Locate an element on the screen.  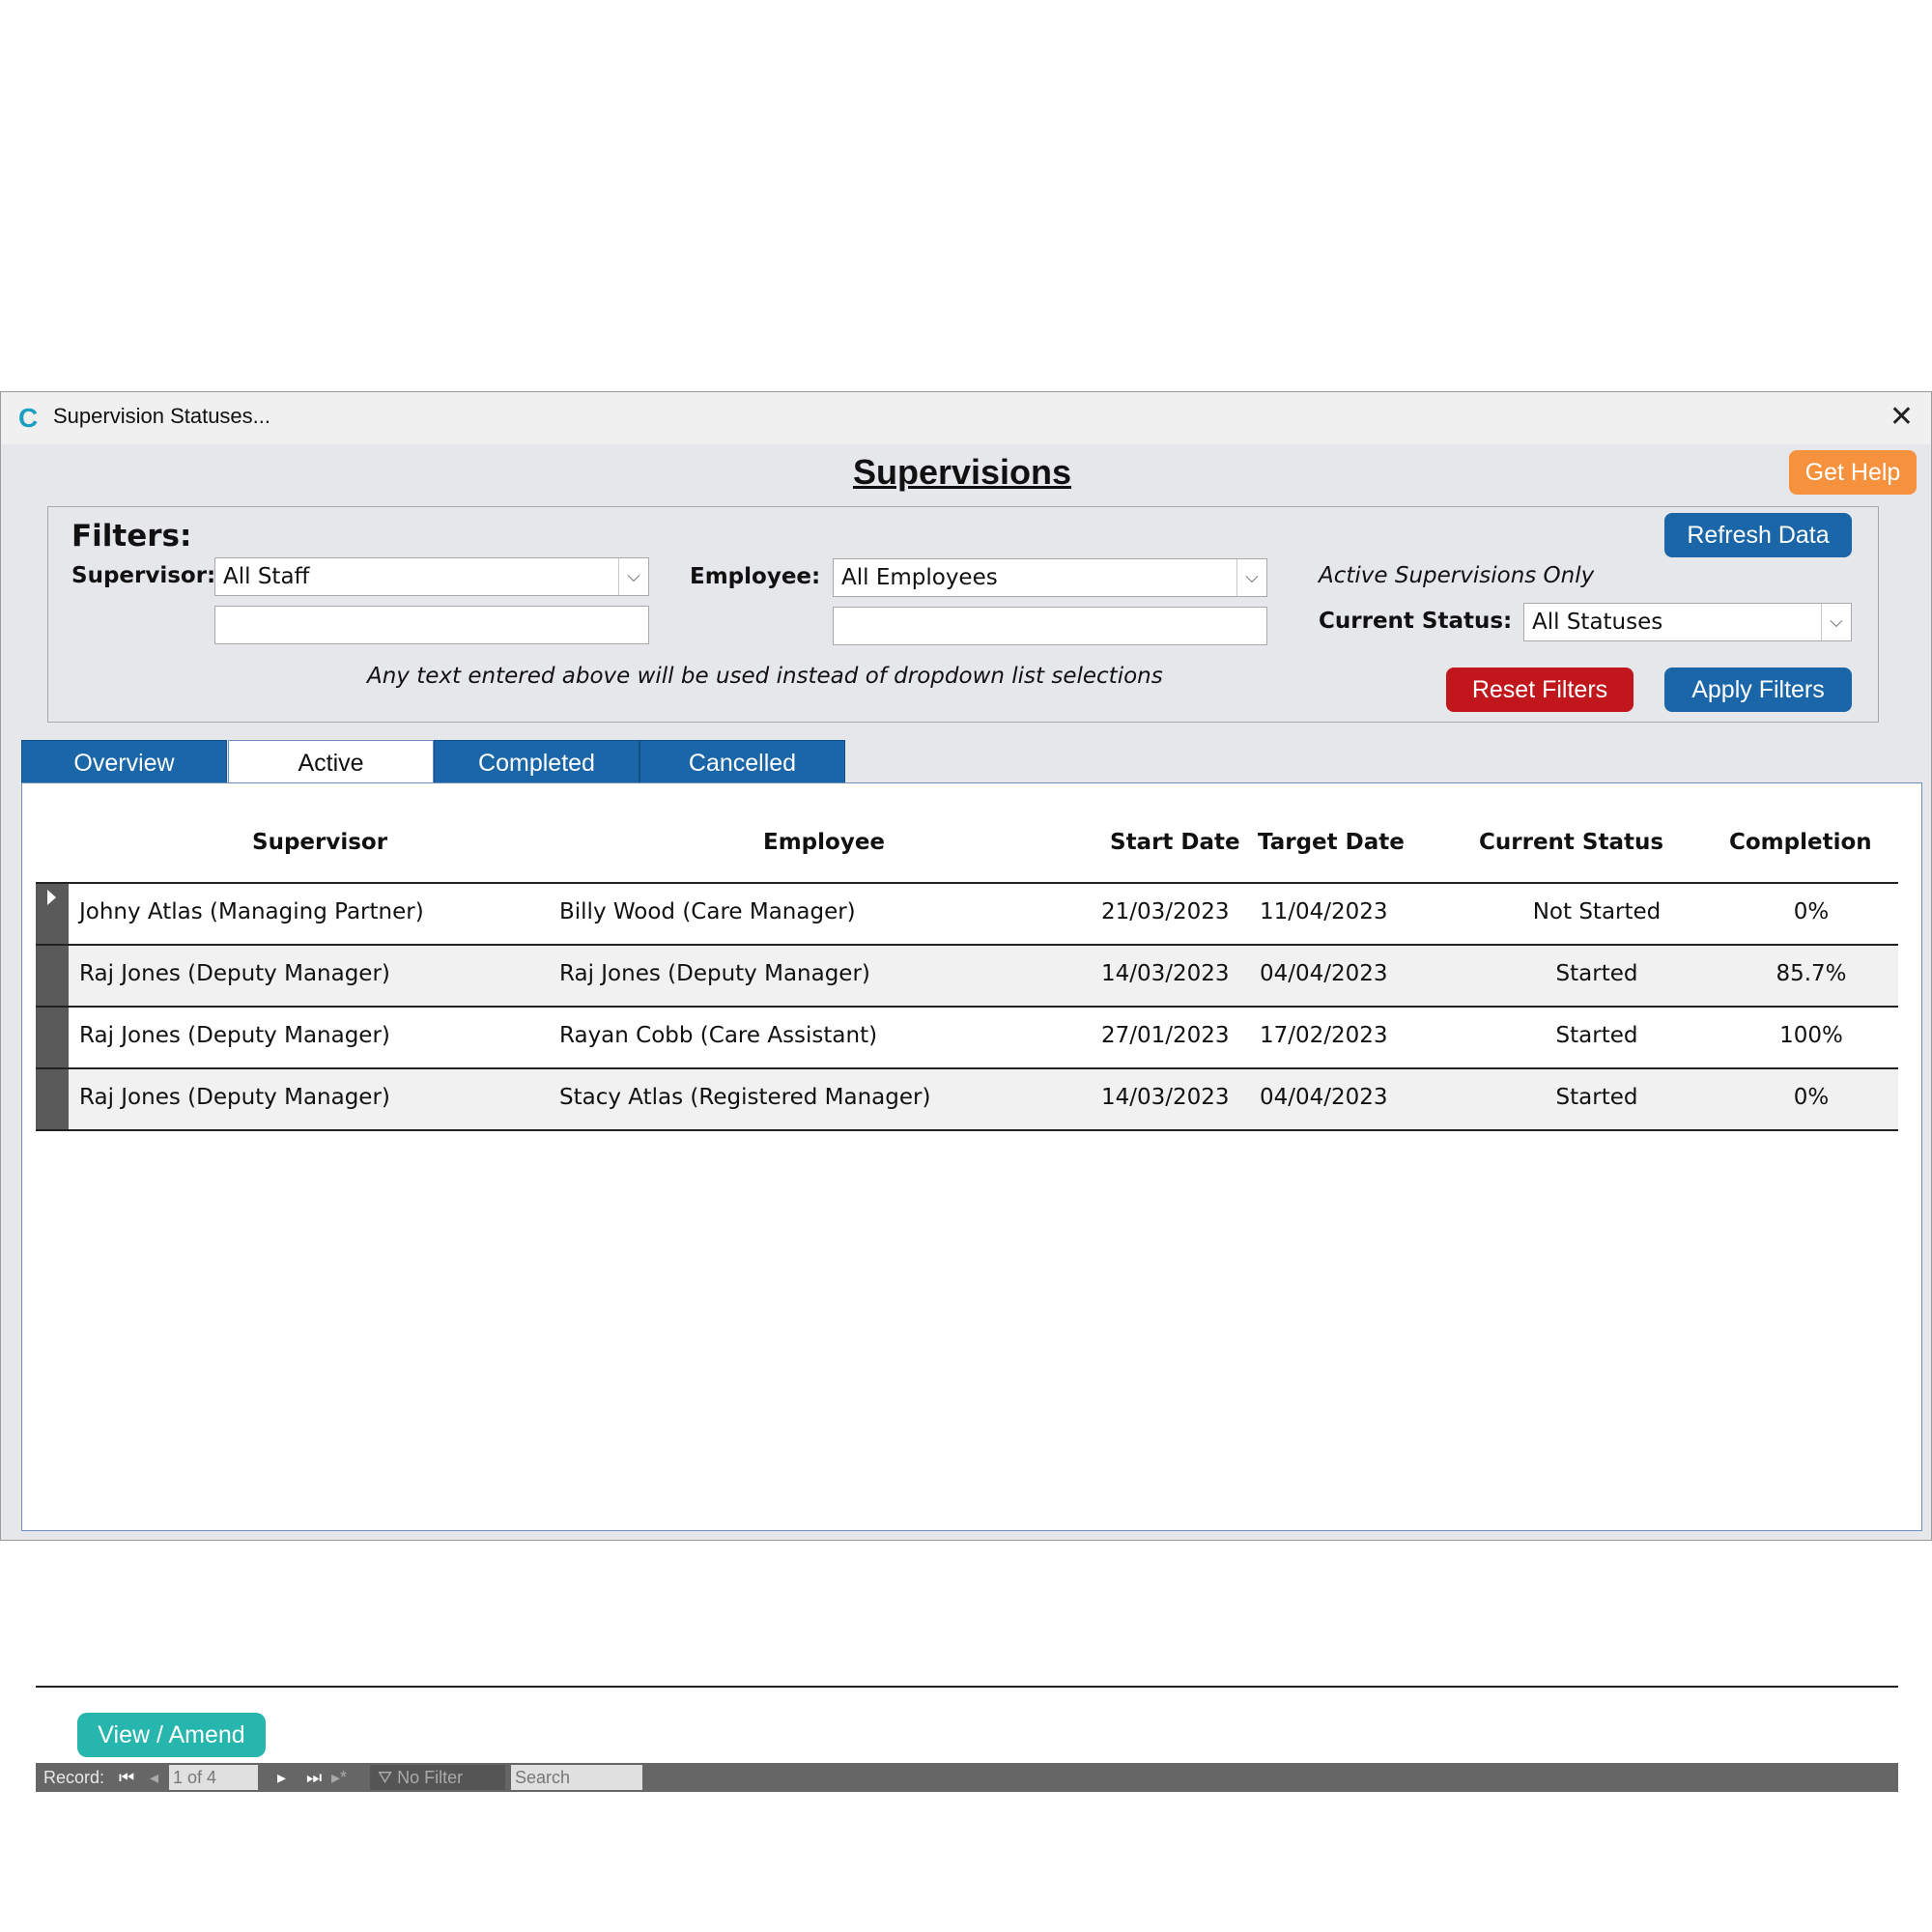
active-supervisions-only-label: Active Supervisions Only is located at coordinates (1457, 575).